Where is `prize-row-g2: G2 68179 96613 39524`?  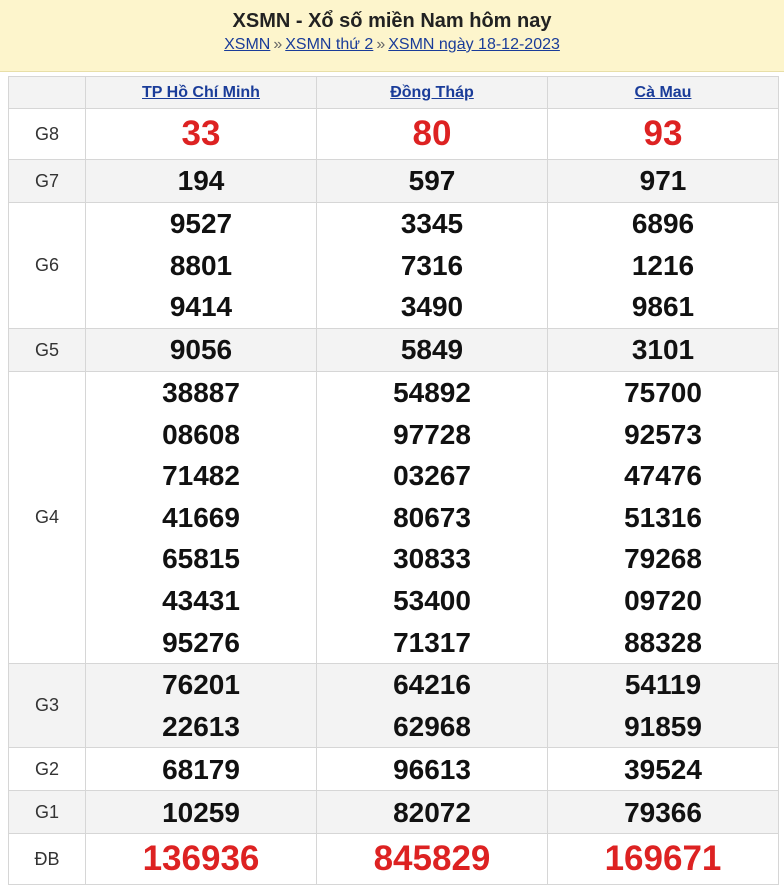 prize-row-g2: G2 68179 96613 39524 is located at coordinates (393, 769).